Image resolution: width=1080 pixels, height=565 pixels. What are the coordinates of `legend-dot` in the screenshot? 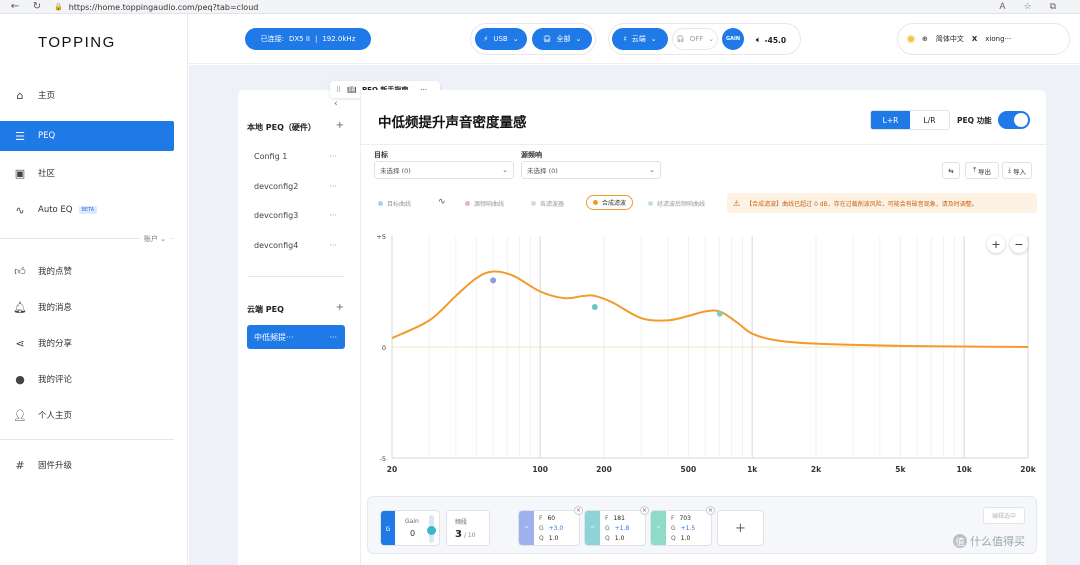 It's located at (650, 203).